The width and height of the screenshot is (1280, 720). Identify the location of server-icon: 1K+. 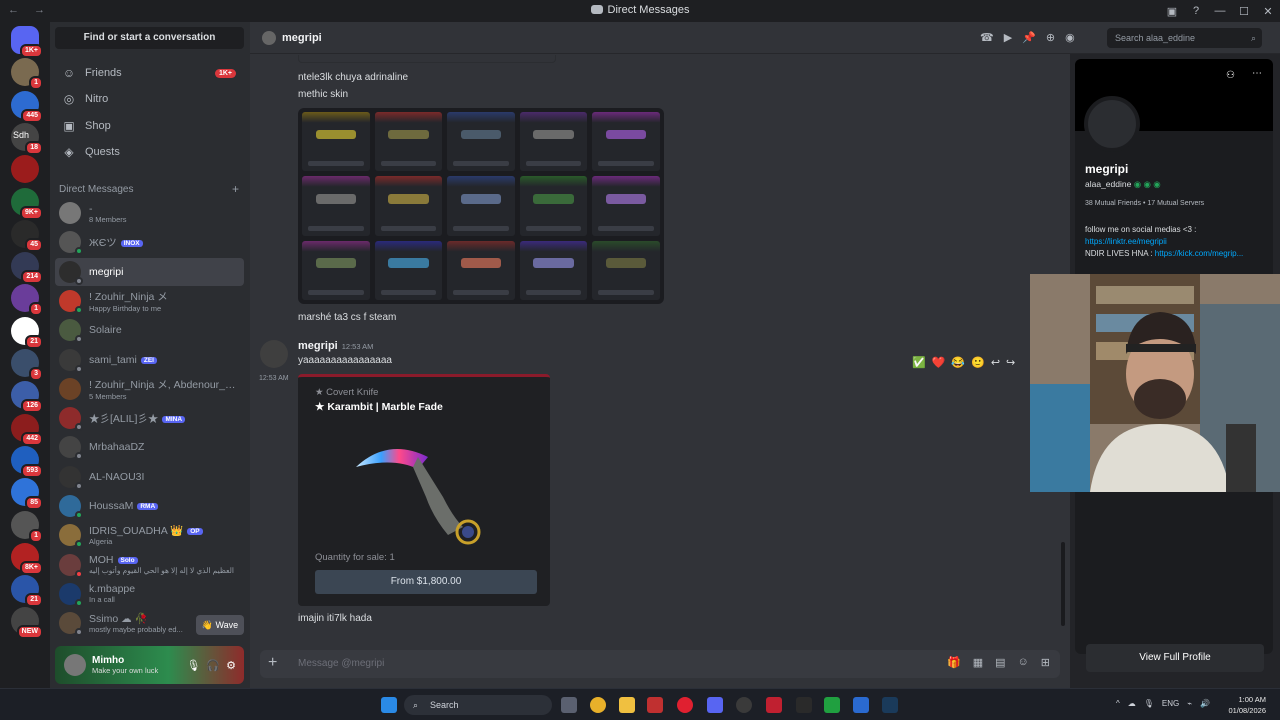
(27, 42).